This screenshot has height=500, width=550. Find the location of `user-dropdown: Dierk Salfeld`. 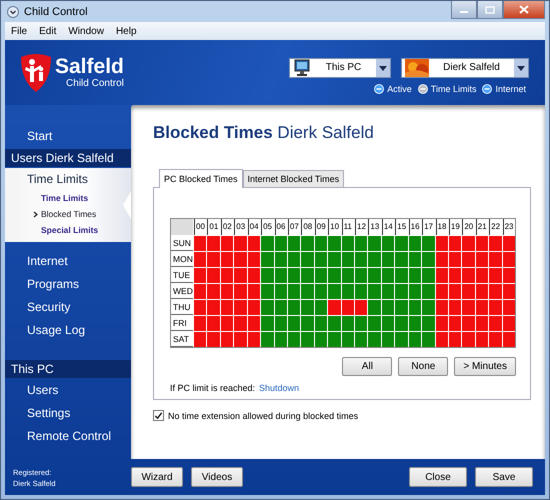

user-dropdown: Dierk Salfeld is located at coordinates (465, 68).